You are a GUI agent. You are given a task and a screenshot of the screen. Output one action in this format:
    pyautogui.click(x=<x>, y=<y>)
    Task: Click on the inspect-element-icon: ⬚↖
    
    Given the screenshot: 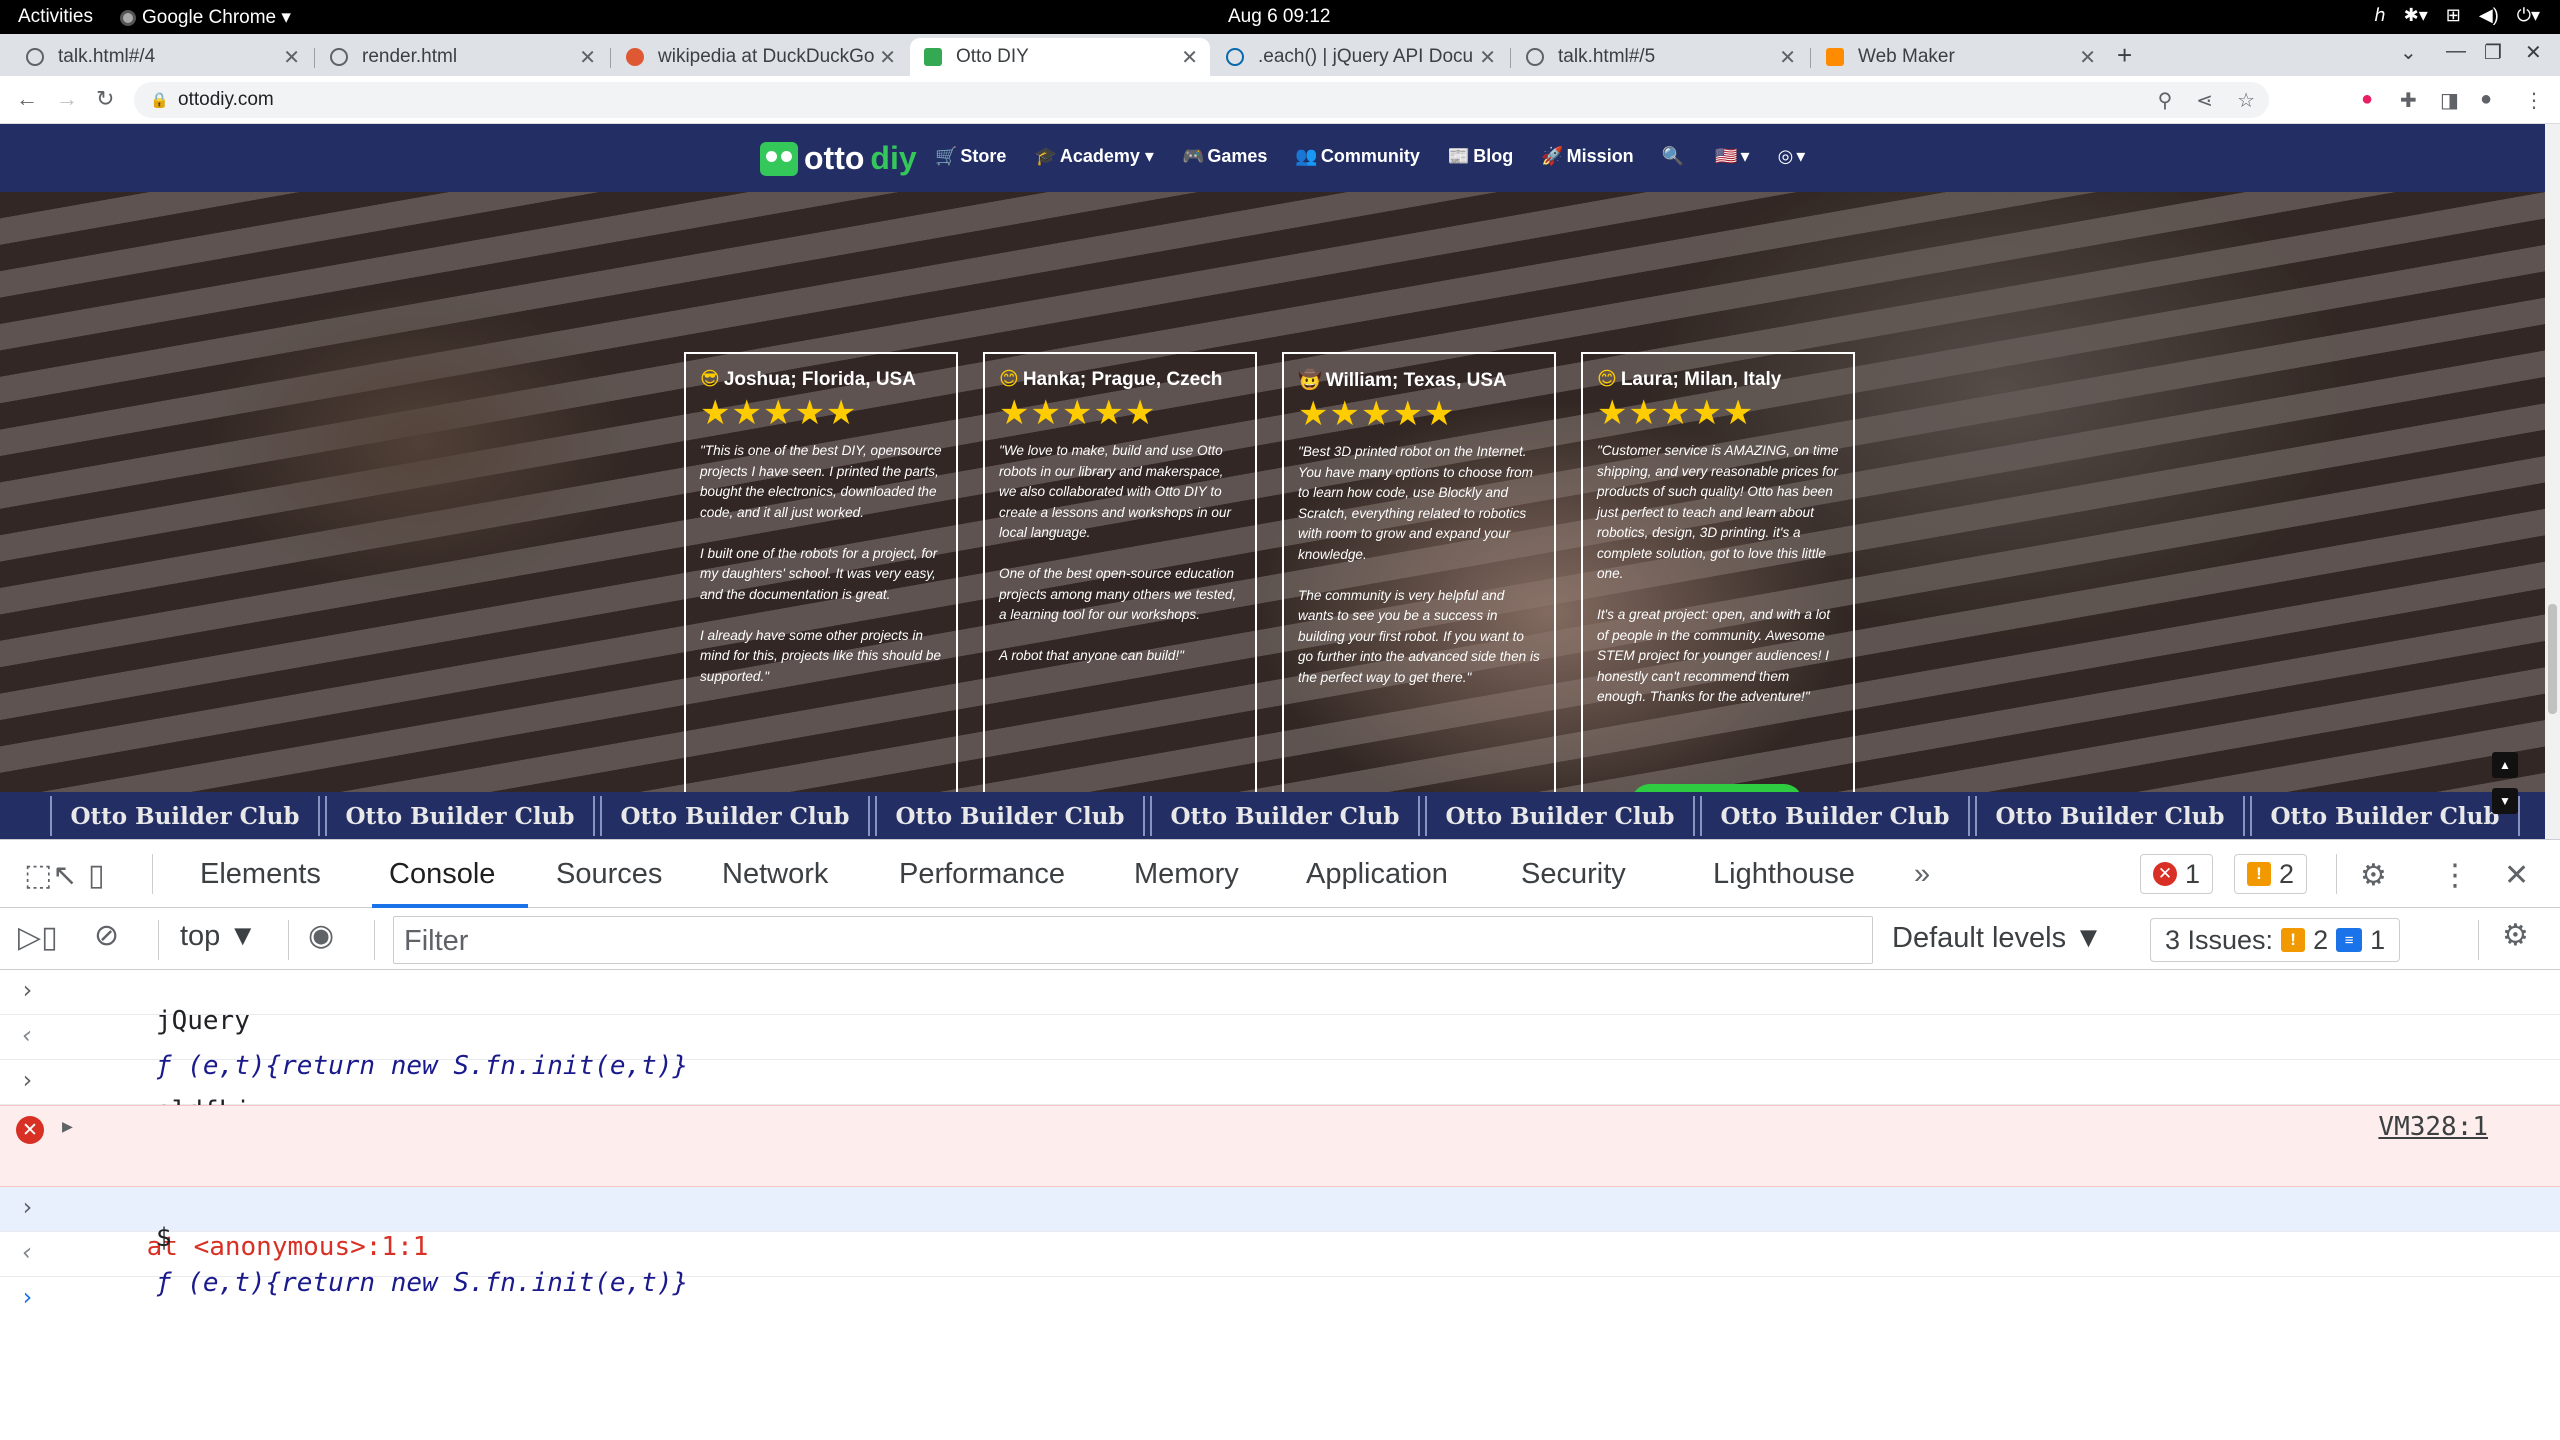 What is the action you would take?
    pyautogui.click(x=50, y=875)
    